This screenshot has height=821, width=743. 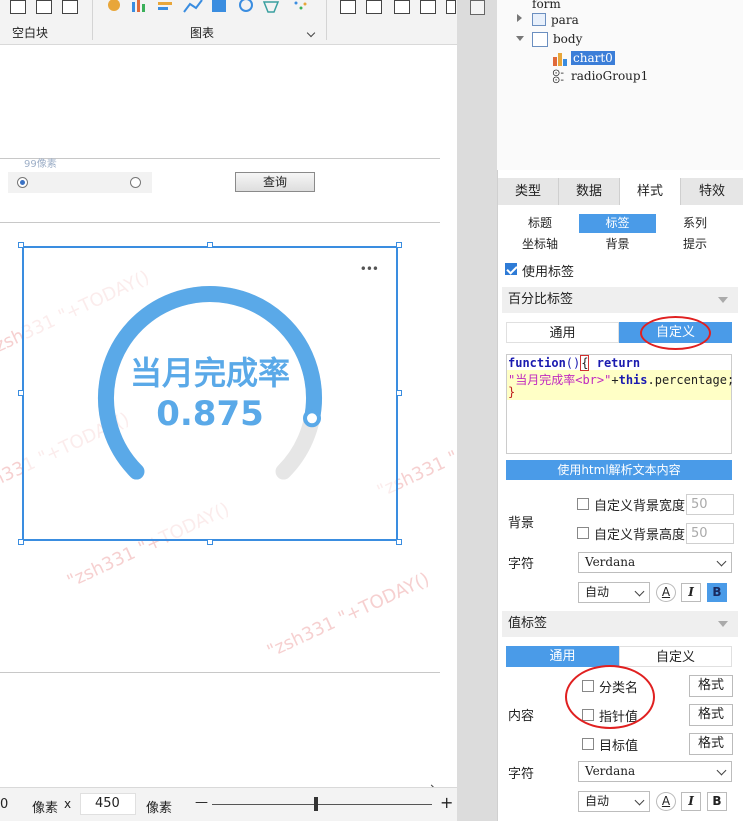 I want to click on subtab-title: 标题, so click(x=540, y=223).